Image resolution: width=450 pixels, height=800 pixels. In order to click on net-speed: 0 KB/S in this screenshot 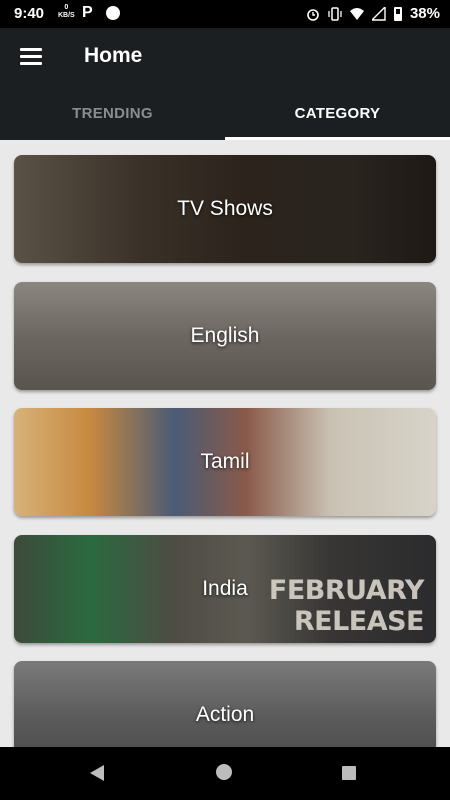, I will do `click(66, 12)`.